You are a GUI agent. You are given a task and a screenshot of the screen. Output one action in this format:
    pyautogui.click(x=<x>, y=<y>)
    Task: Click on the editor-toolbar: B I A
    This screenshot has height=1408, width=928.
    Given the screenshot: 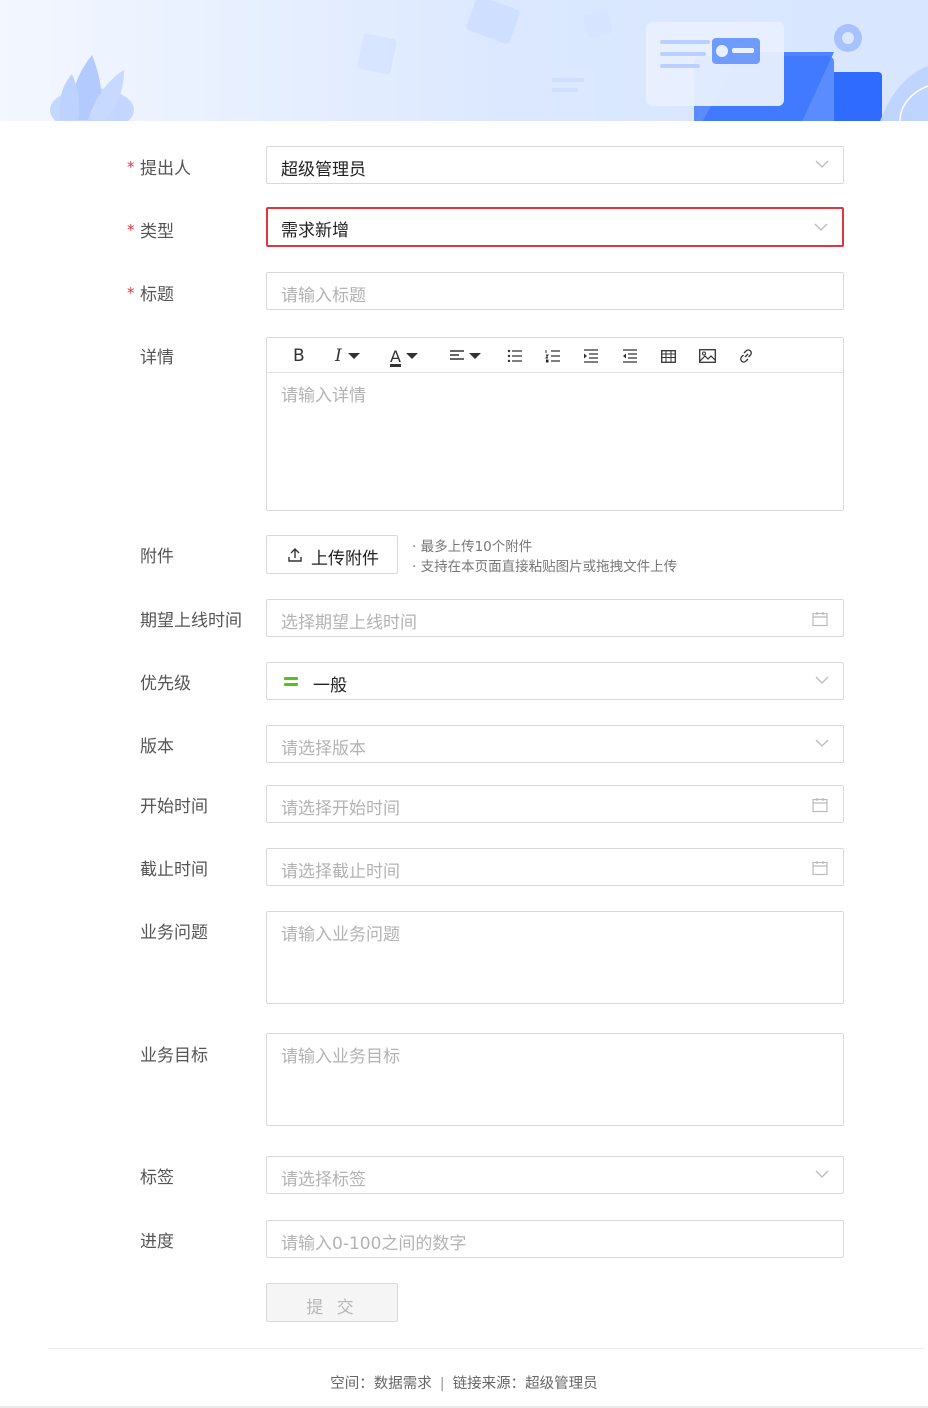 What is the action you would take?
    pyautogui.click(x=555, y=355)
    